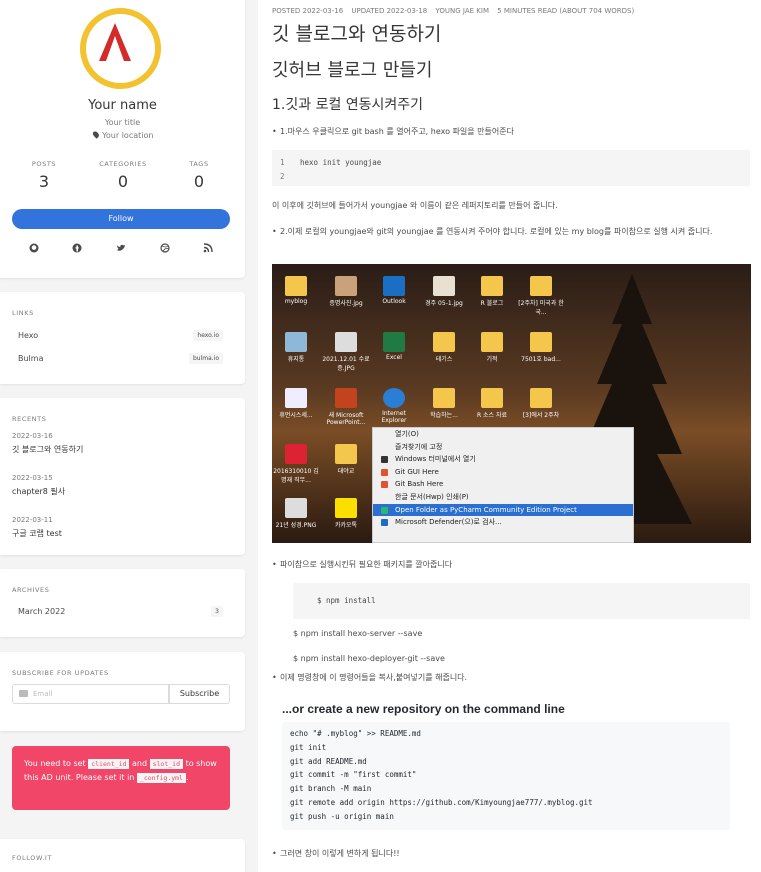 The height and width of the screenshot is (872, 761). What do you see at coordinates (38, 491) in the screenshot?
I see `recent-post-link: chapter8 필사` at bounding box center [38, 491].